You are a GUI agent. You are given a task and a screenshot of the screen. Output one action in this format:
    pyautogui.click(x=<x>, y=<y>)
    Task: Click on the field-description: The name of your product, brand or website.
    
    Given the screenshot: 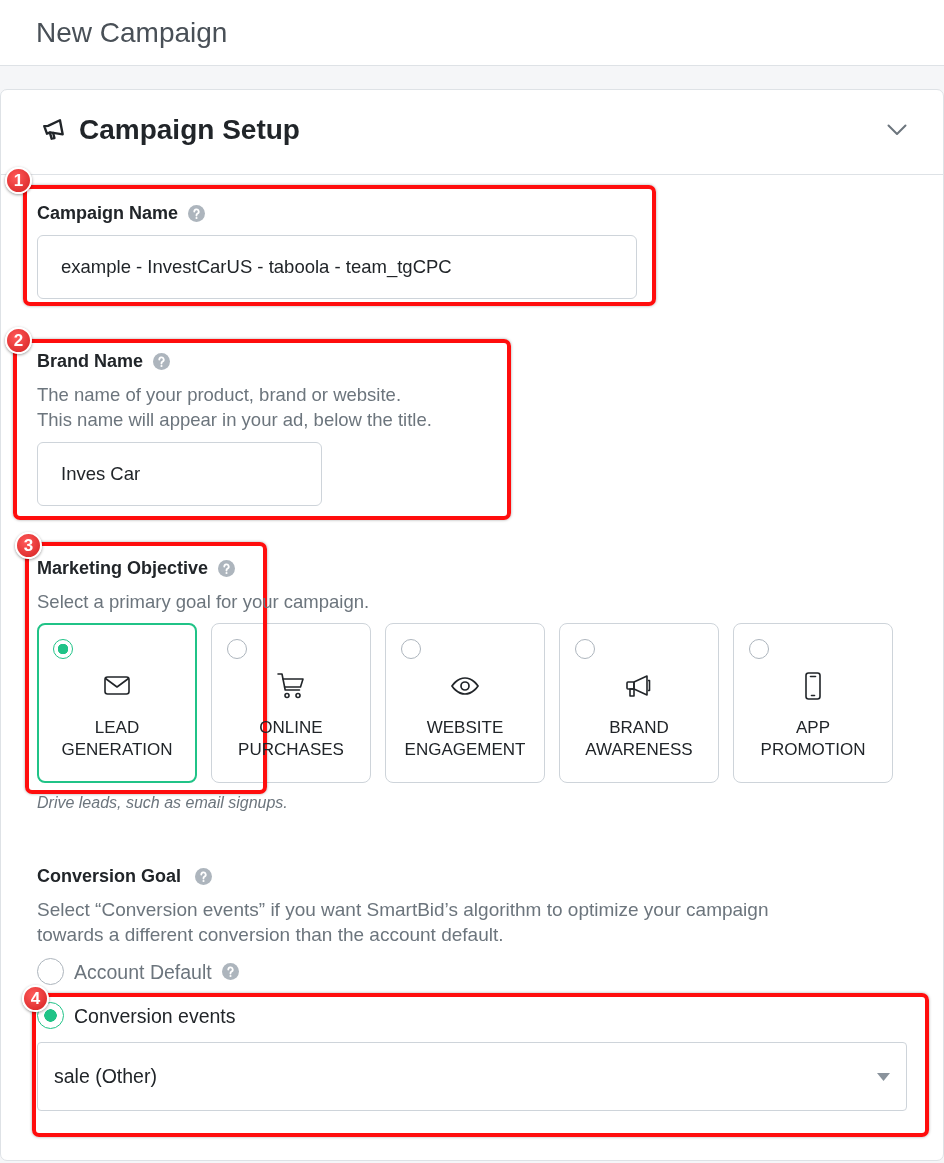 What is the action you would take?
    pyautogui.click(x=220, y=395)
    